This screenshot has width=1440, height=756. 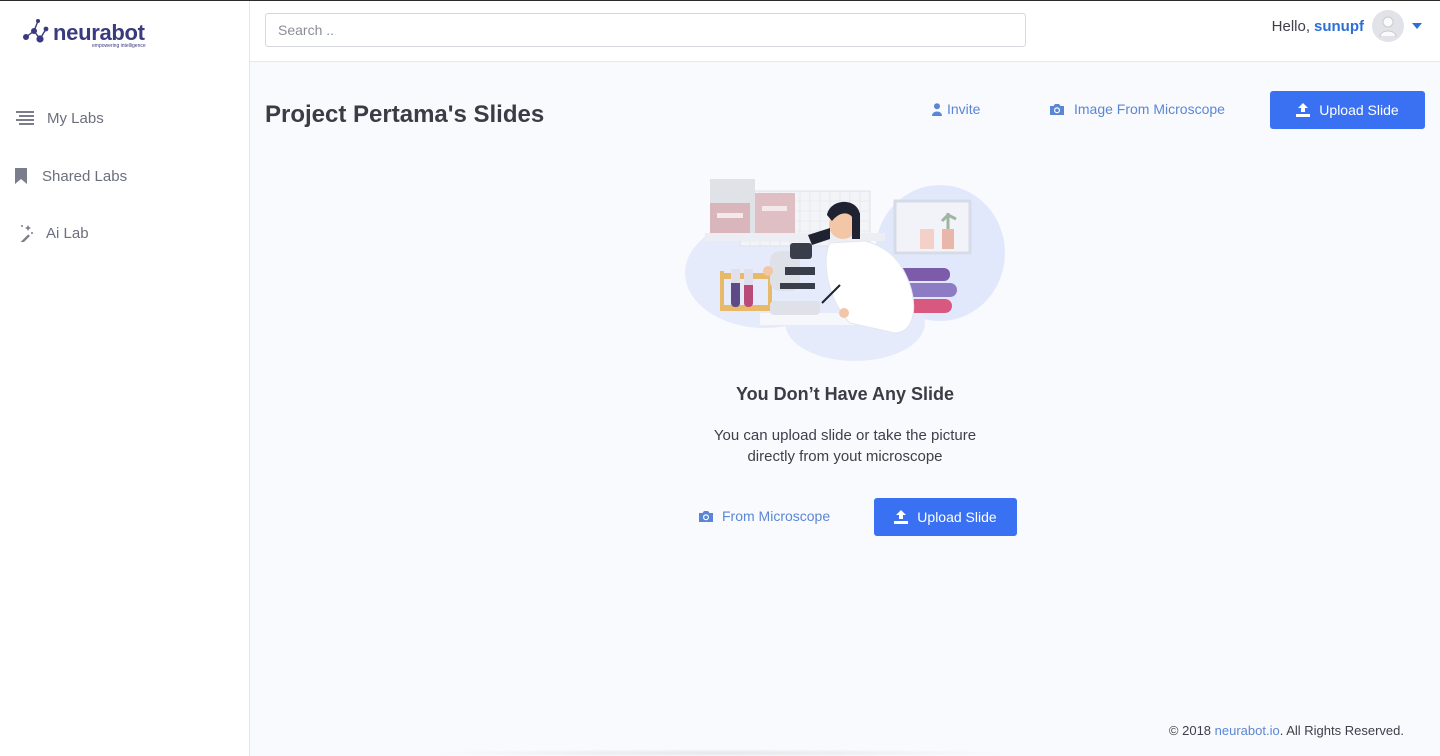 What do you see at coordinates (645, 30) in the screenshot?
I see `search-input` at bounding box center [645, 30].